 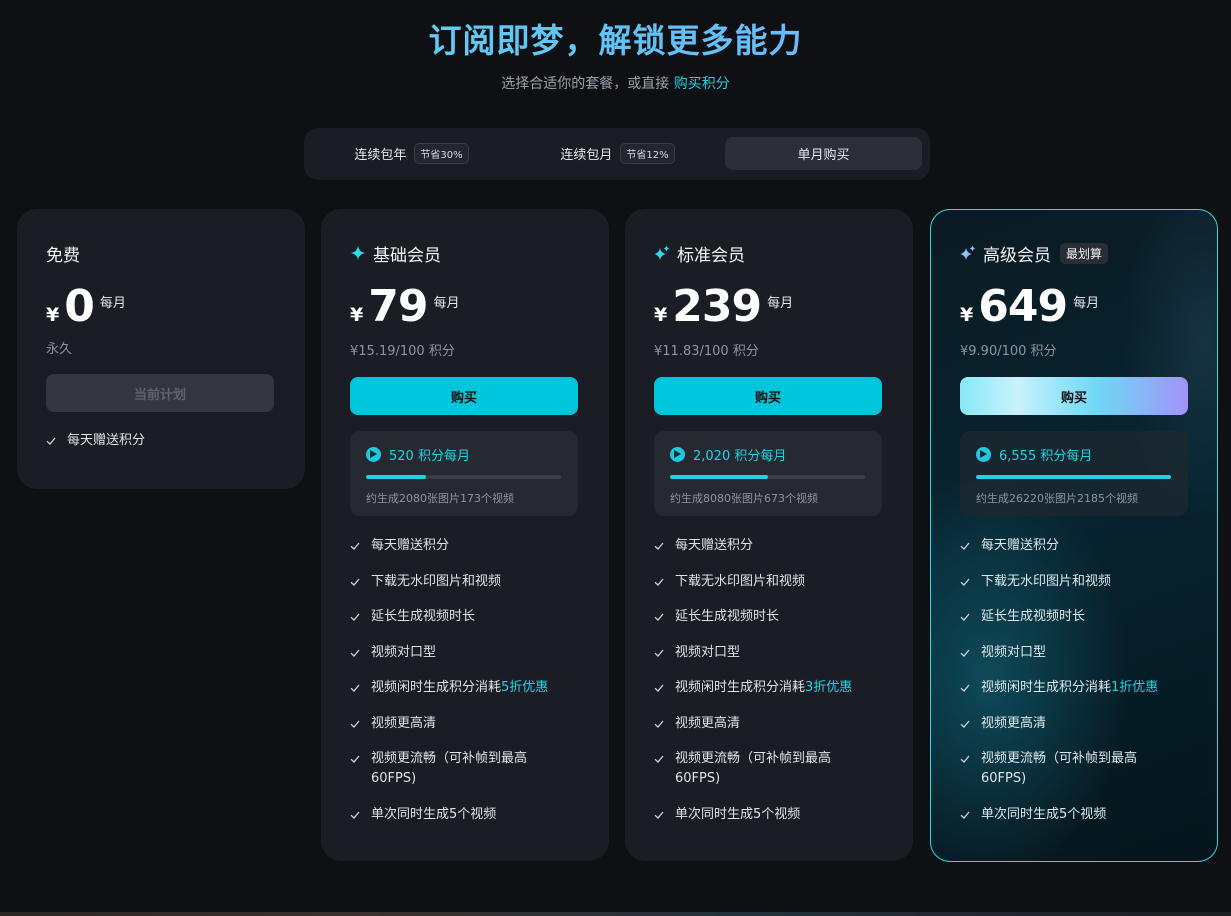 I want to click on credits-amount: 6,555 积分每月, so click(x=1046, y=456).